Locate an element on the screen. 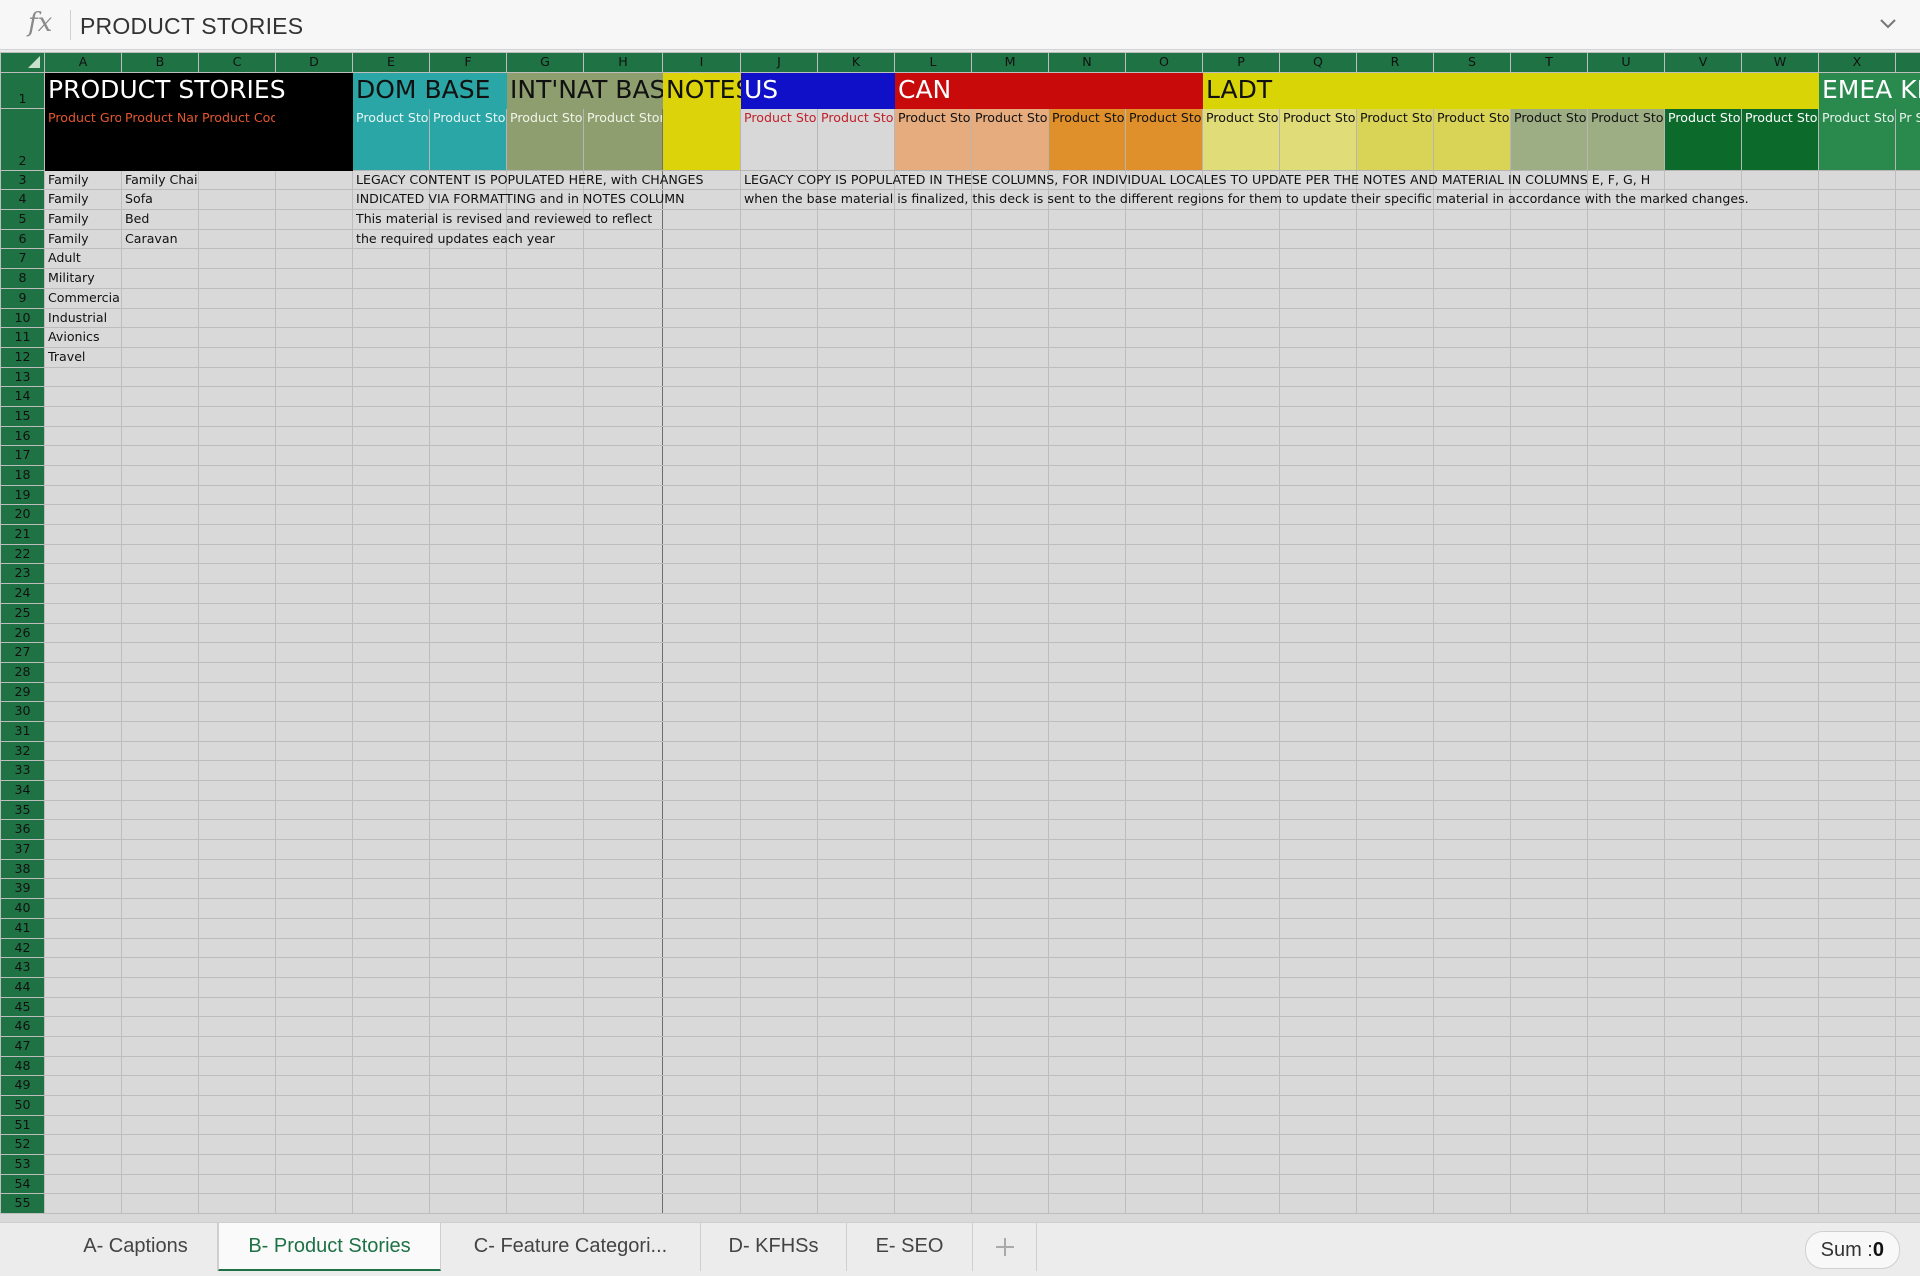  subheader-cell-2: Product Code is located at coordinates (237, 139).